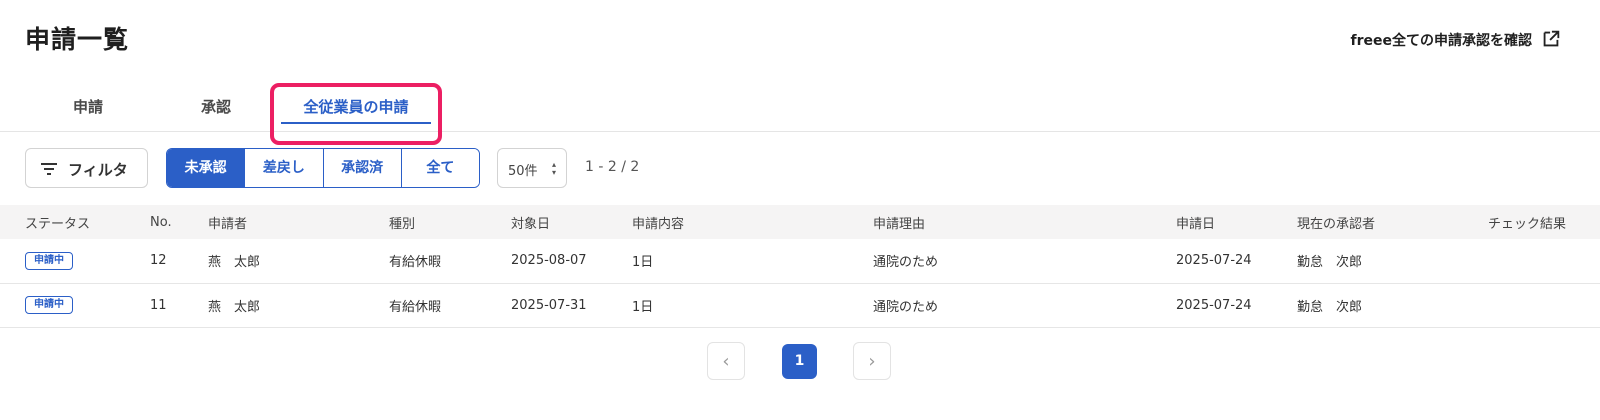  I want to click on pagination: ‹ 1 ›, so click(800, 362).